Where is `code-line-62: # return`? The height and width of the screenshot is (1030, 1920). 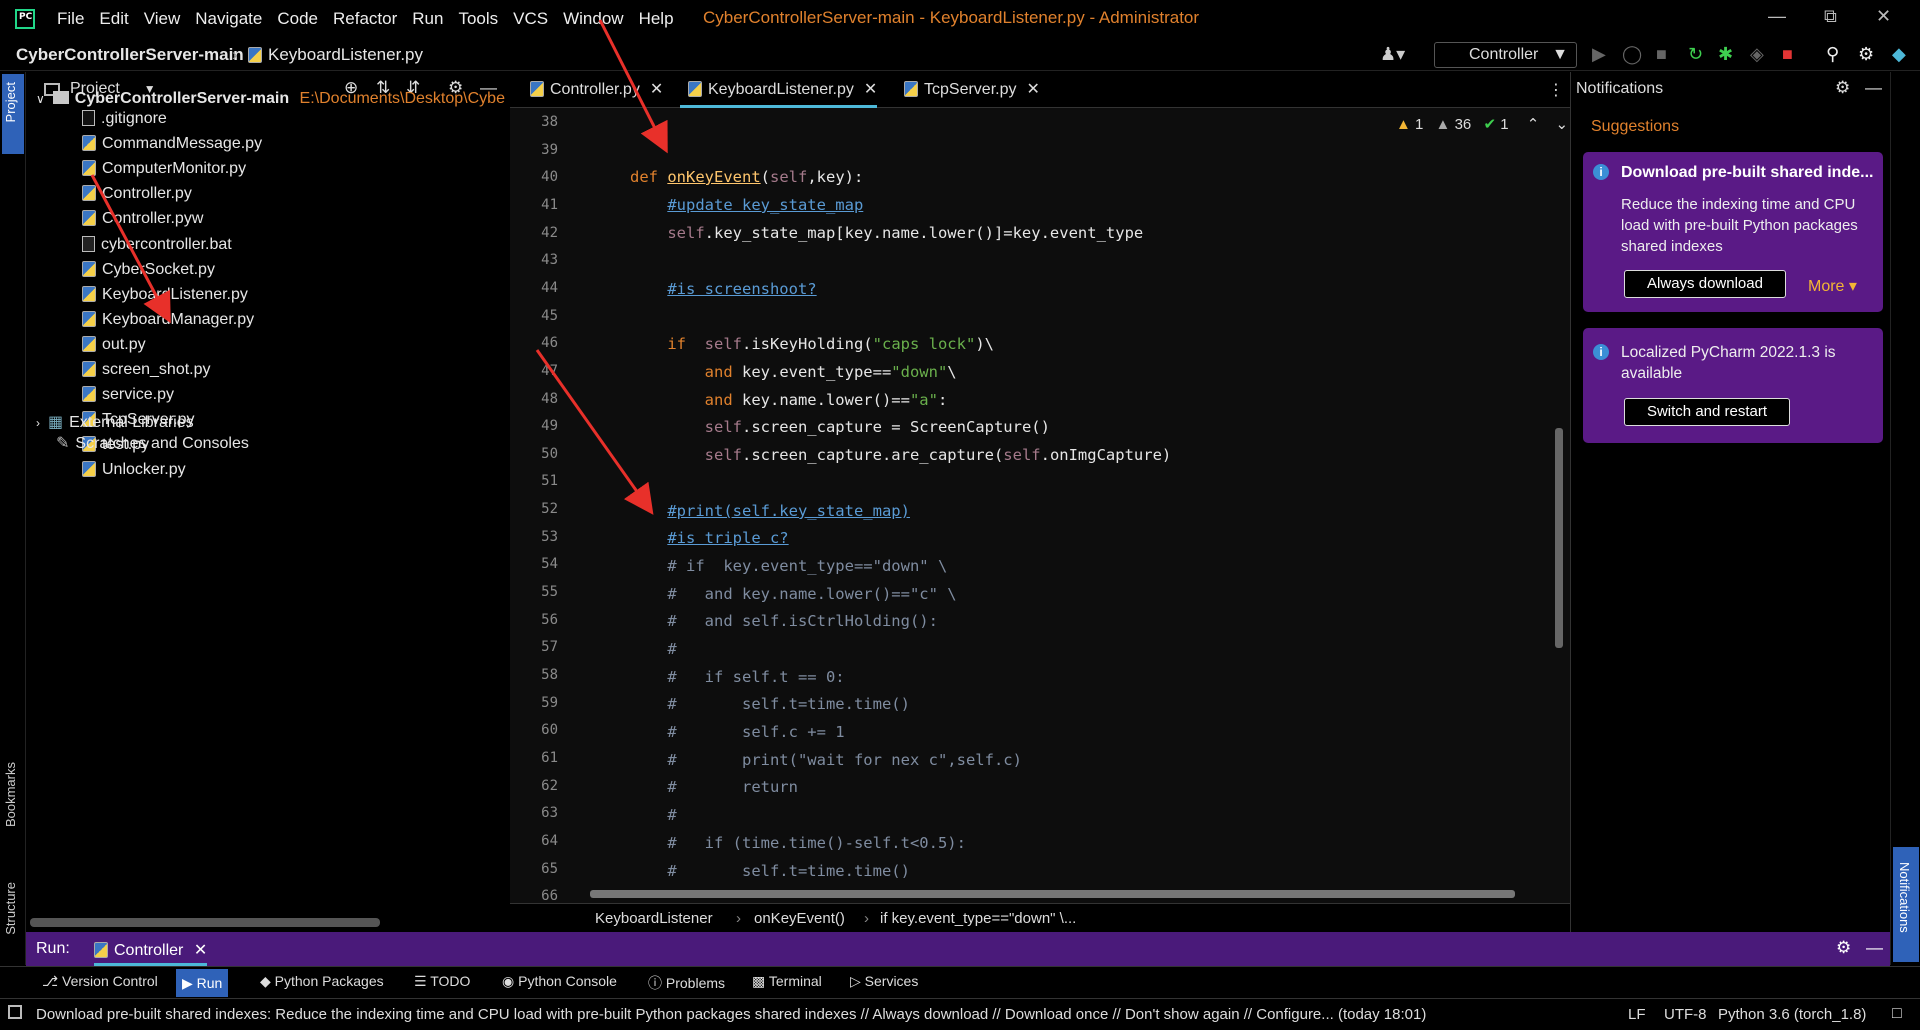 code-line-62: # return is located at coordinates (714, 787).